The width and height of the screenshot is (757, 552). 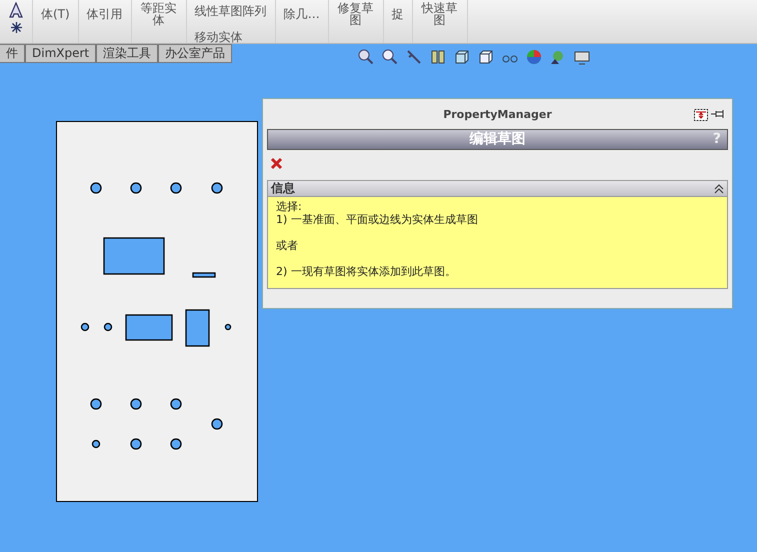 What do you see at coordinates (719, 189) in the screenshot?
I see `chevron-icon` at bounding box center [719, 189].